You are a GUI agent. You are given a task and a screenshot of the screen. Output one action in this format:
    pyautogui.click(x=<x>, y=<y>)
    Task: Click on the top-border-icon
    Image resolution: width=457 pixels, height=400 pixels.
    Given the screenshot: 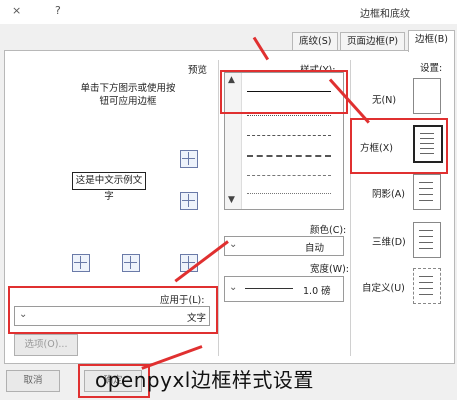 What is the action you would take?
    pyautogui.click(x=189, y=159)
    